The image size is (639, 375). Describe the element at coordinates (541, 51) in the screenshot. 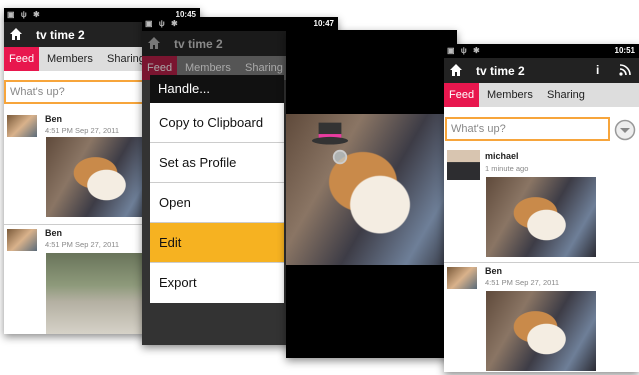

I see `status-bar: ▣ ψ ✱ 10:51` at that location.